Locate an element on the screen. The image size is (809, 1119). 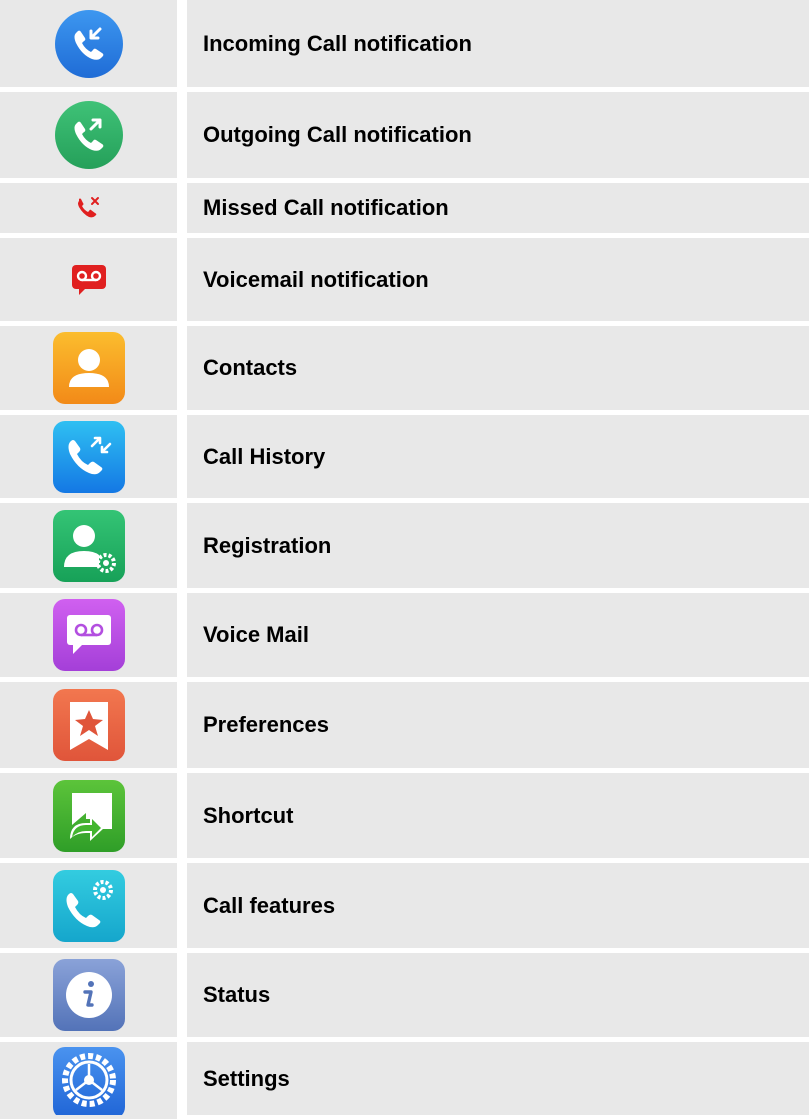
status-icon is located at coordinates (88, 995).